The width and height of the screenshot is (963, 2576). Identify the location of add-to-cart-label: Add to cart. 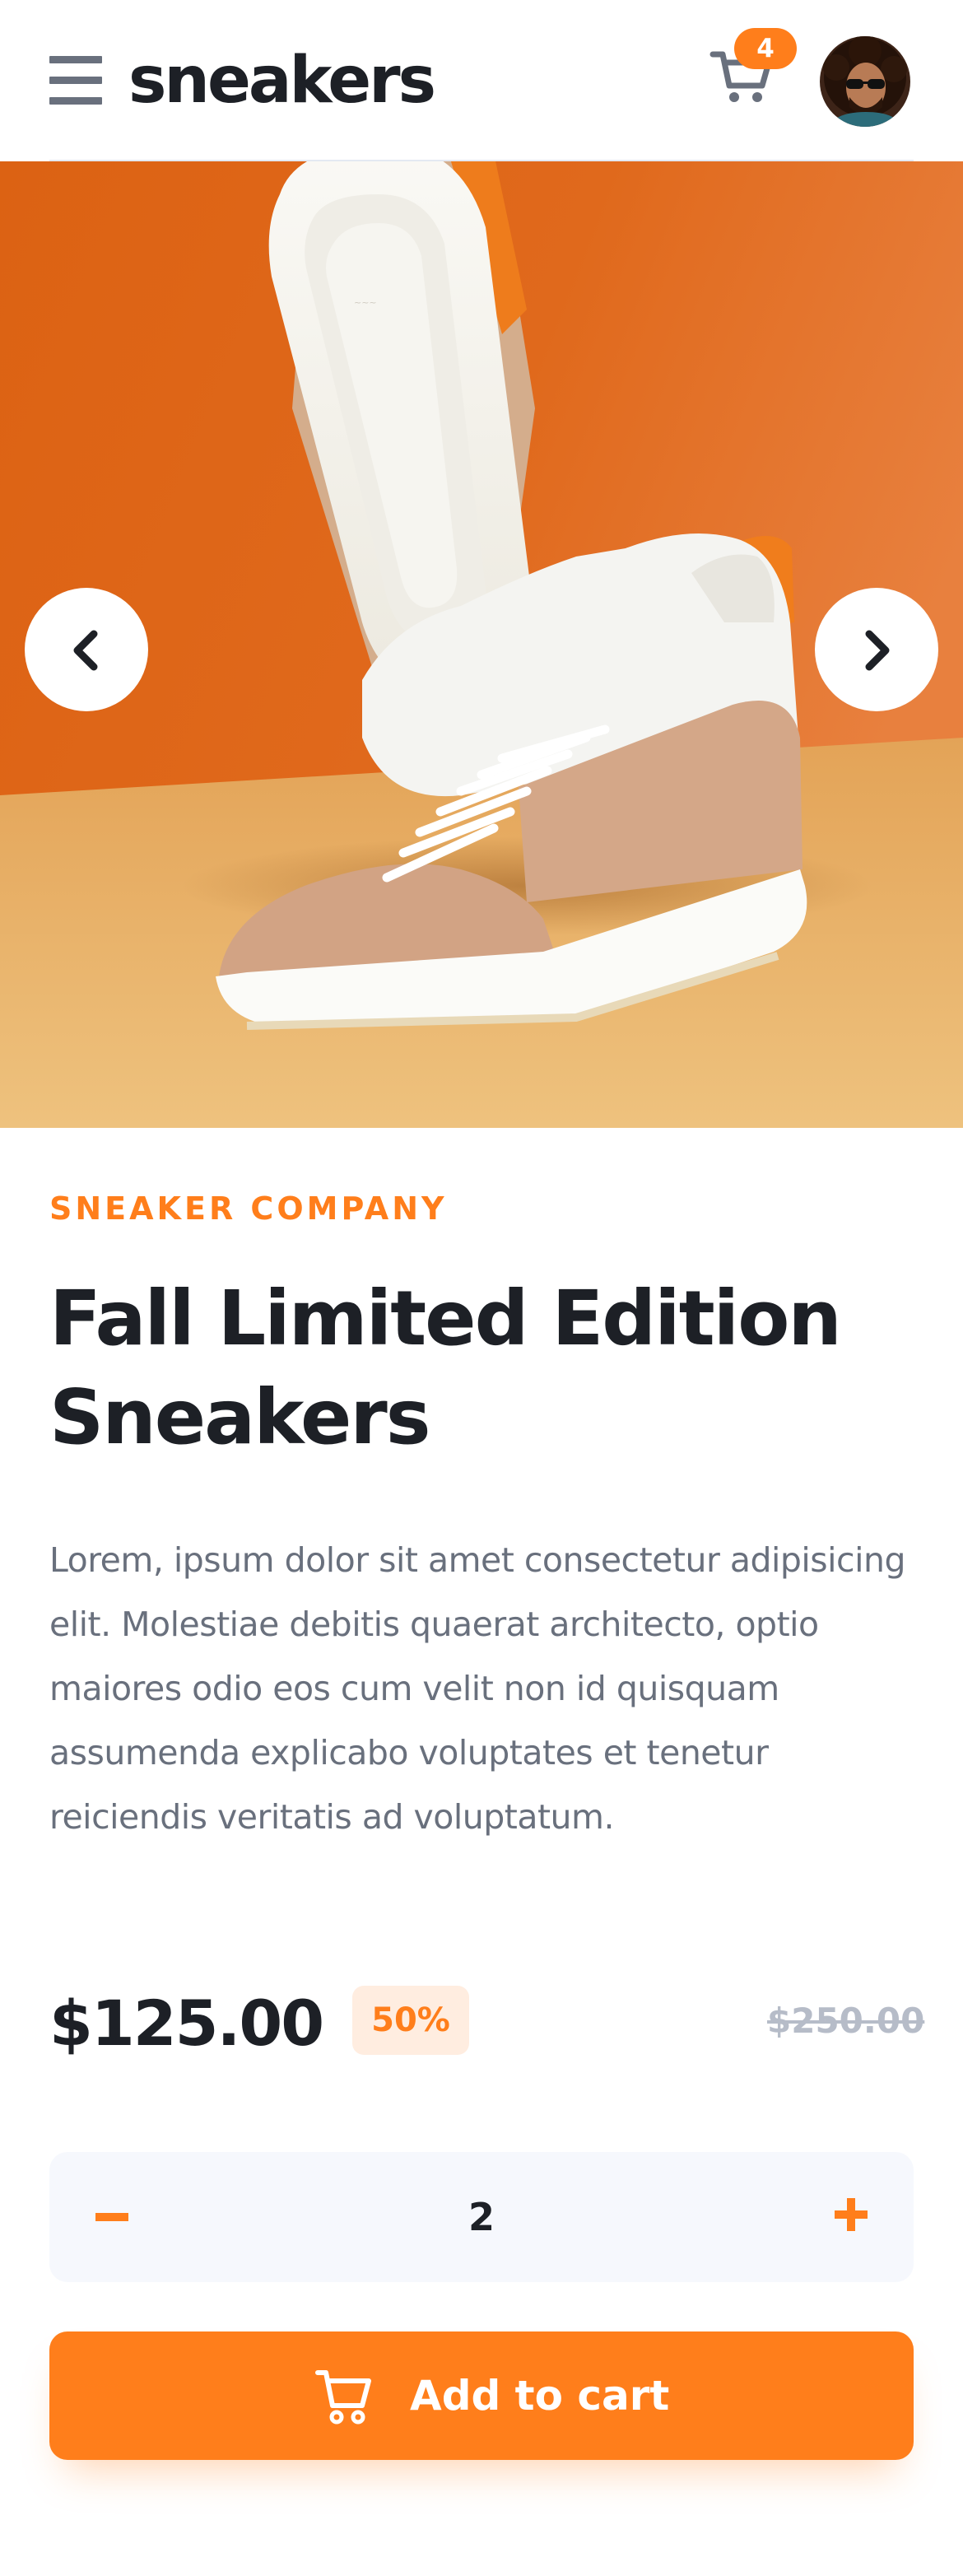
(540, 2396).